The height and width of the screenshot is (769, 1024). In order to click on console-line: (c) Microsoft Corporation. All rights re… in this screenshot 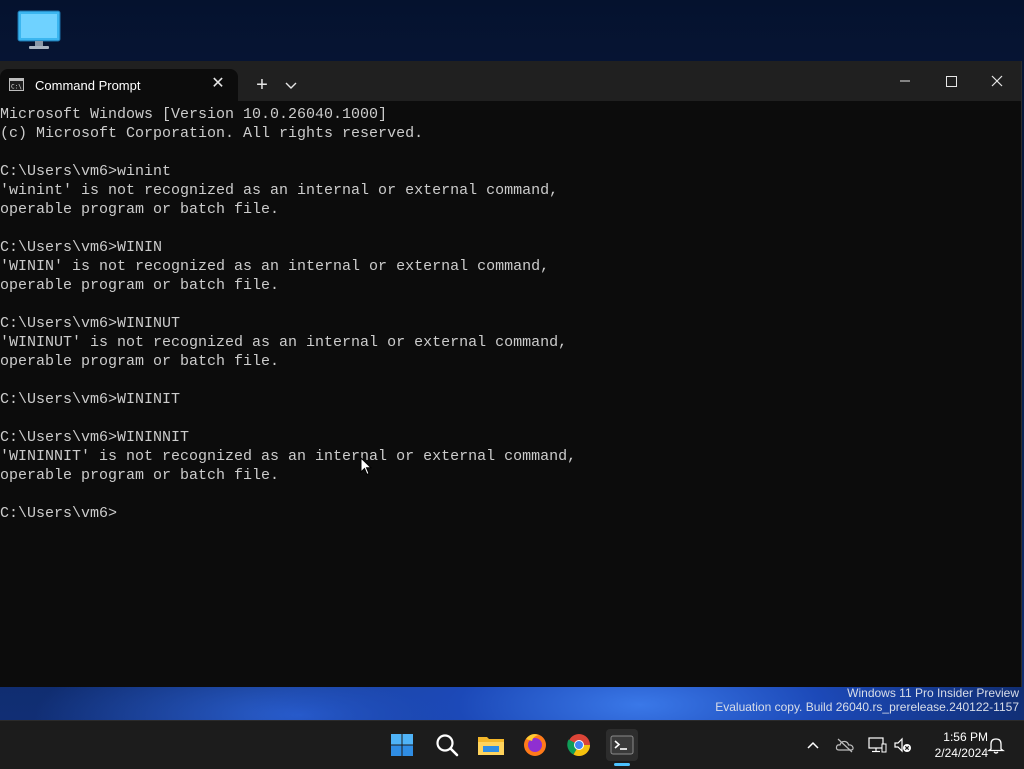, I will do `click(212, 133)`.